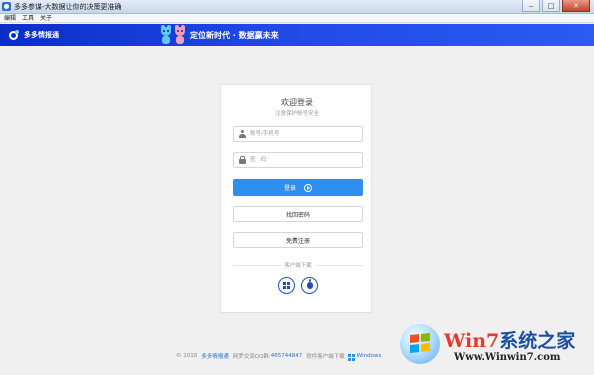 This screenshot has width=594, height=375. What do you see at coordinates (28, 18) in the screenshot?
I see `menu-tools: 工具` at bounding box center [28, 18].